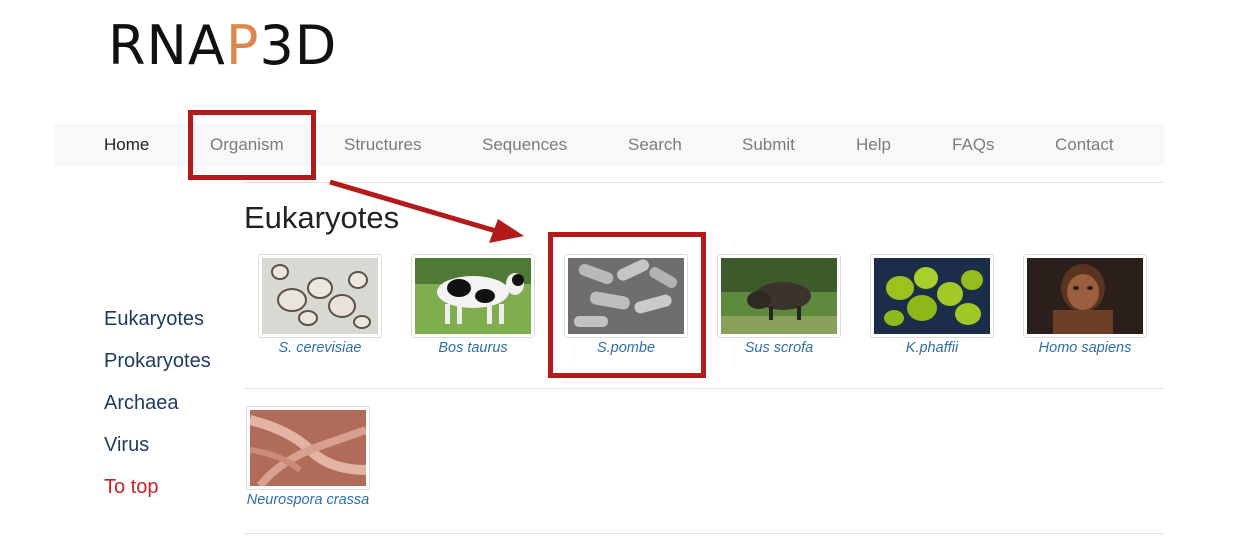 This screenshot has width=1249, height=552. I want to click on early-human-photo, so click(1085, 296).